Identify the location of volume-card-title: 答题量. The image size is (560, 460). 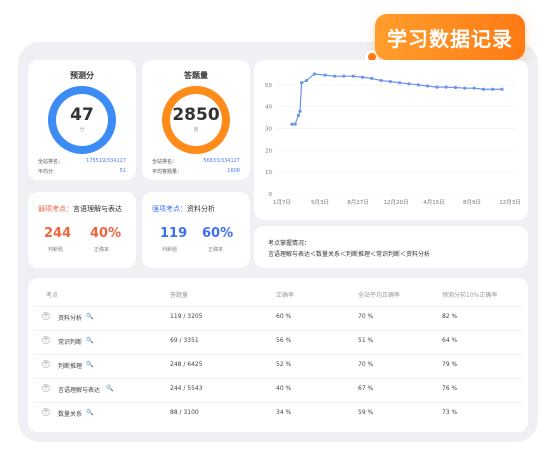
(196, 75).